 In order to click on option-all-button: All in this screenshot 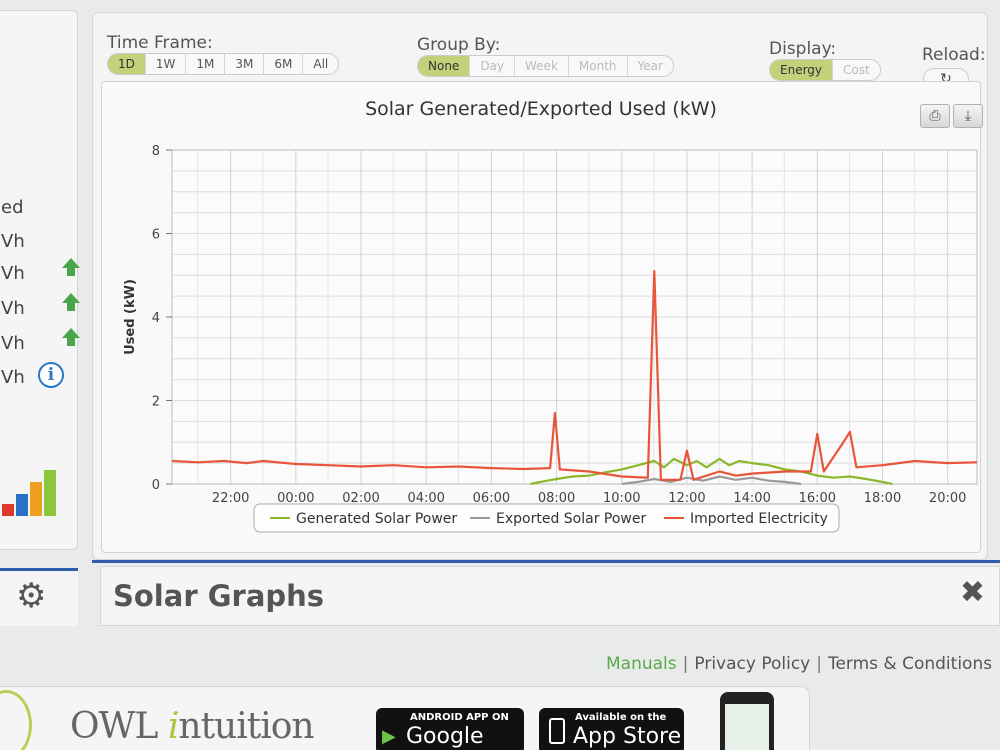, I will do `click(320, 64)`.